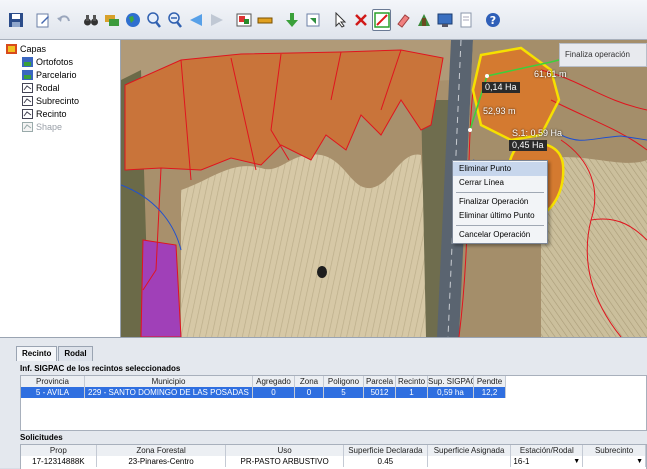  What do you see at coordinates (216, 20) in the screenshot?
I see `forward-icon` at bounding box center [216, 20].